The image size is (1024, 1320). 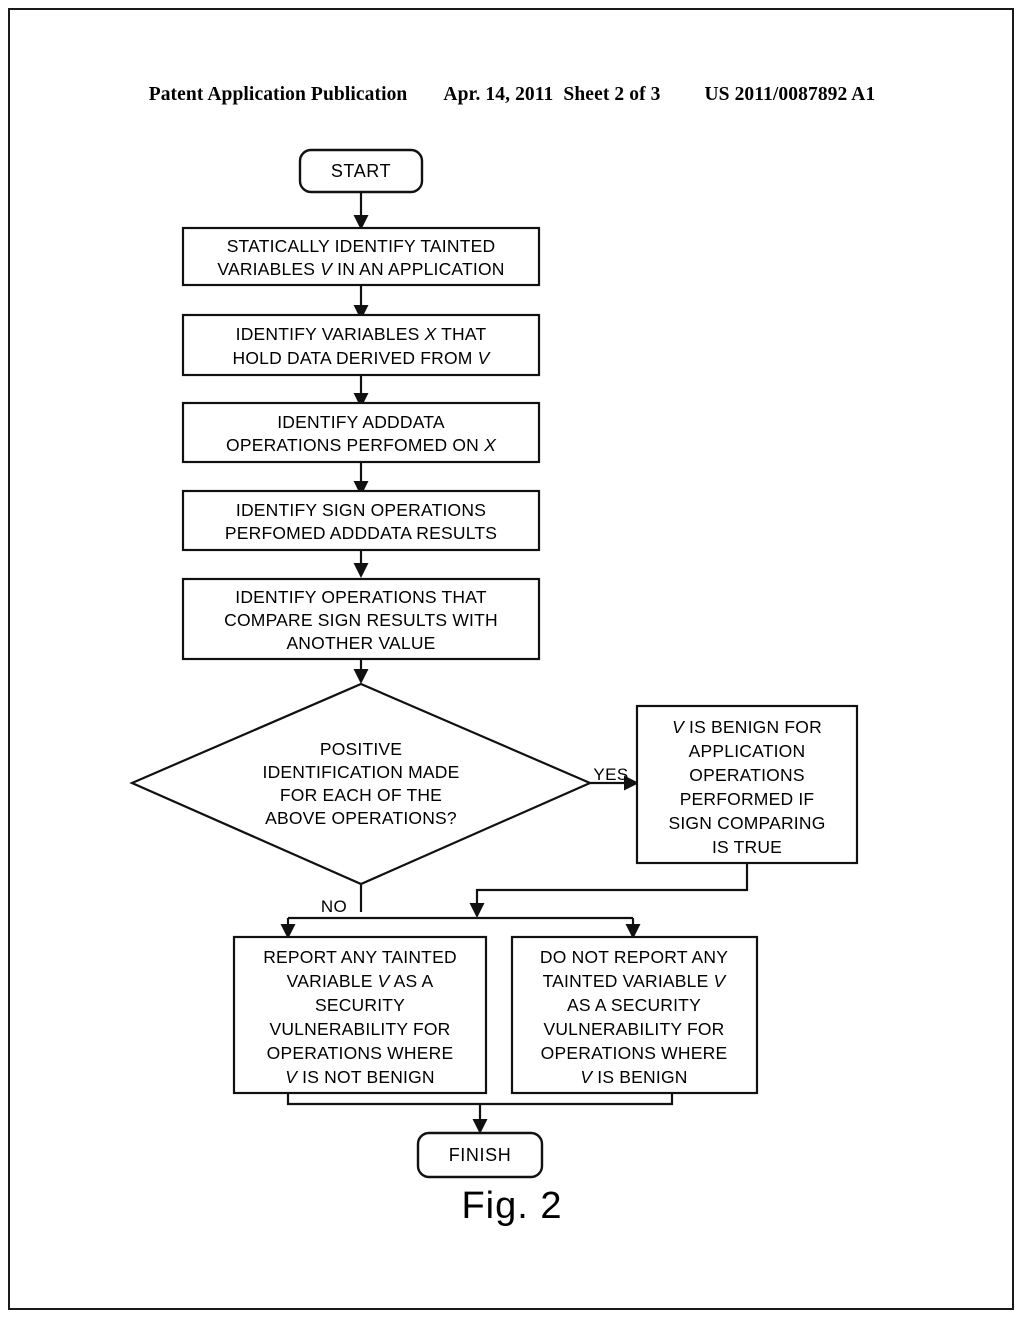 I want to click on node-finish: FINISH, so click(x=480, y=1155).